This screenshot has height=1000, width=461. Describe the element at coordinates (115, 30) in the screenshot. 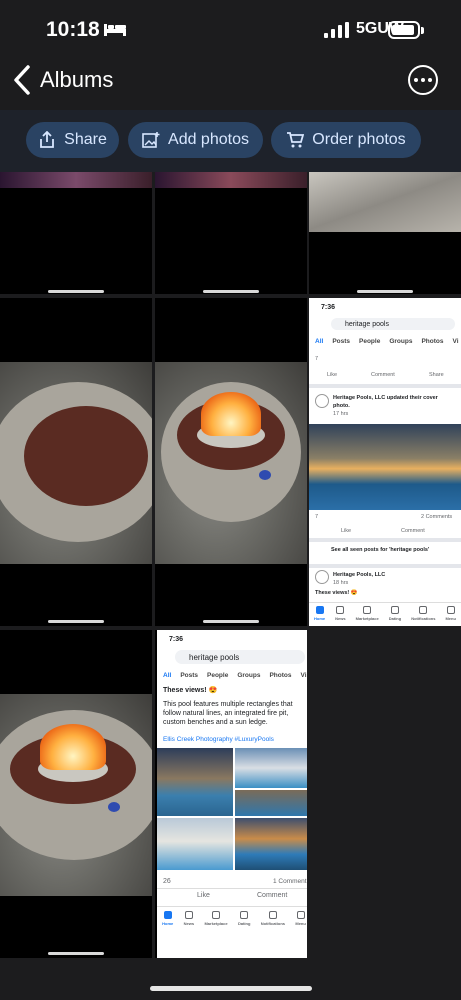

I see `sleep-focus-icon` at that location.